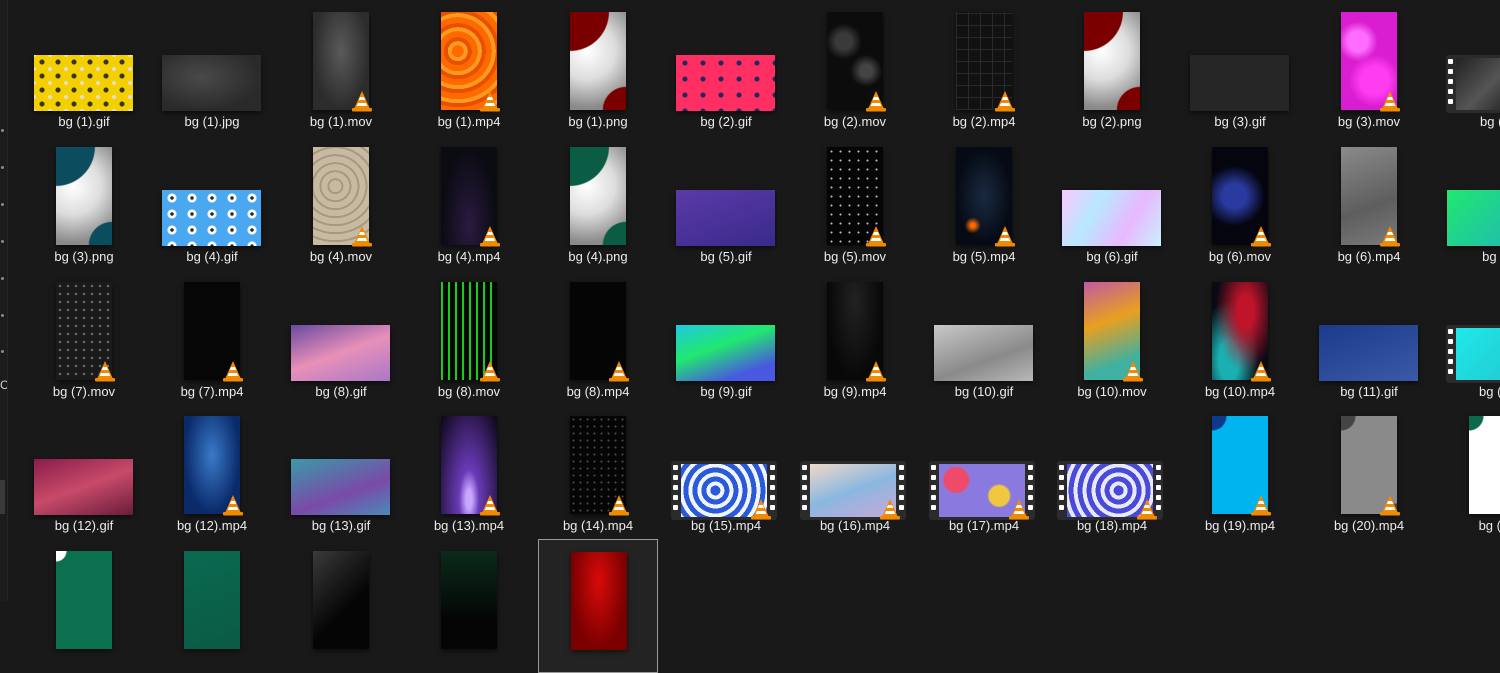 The width and height of the screenshot is (1500, 673). I want to click on file-item: bg (1).gif, so click(84, 67).